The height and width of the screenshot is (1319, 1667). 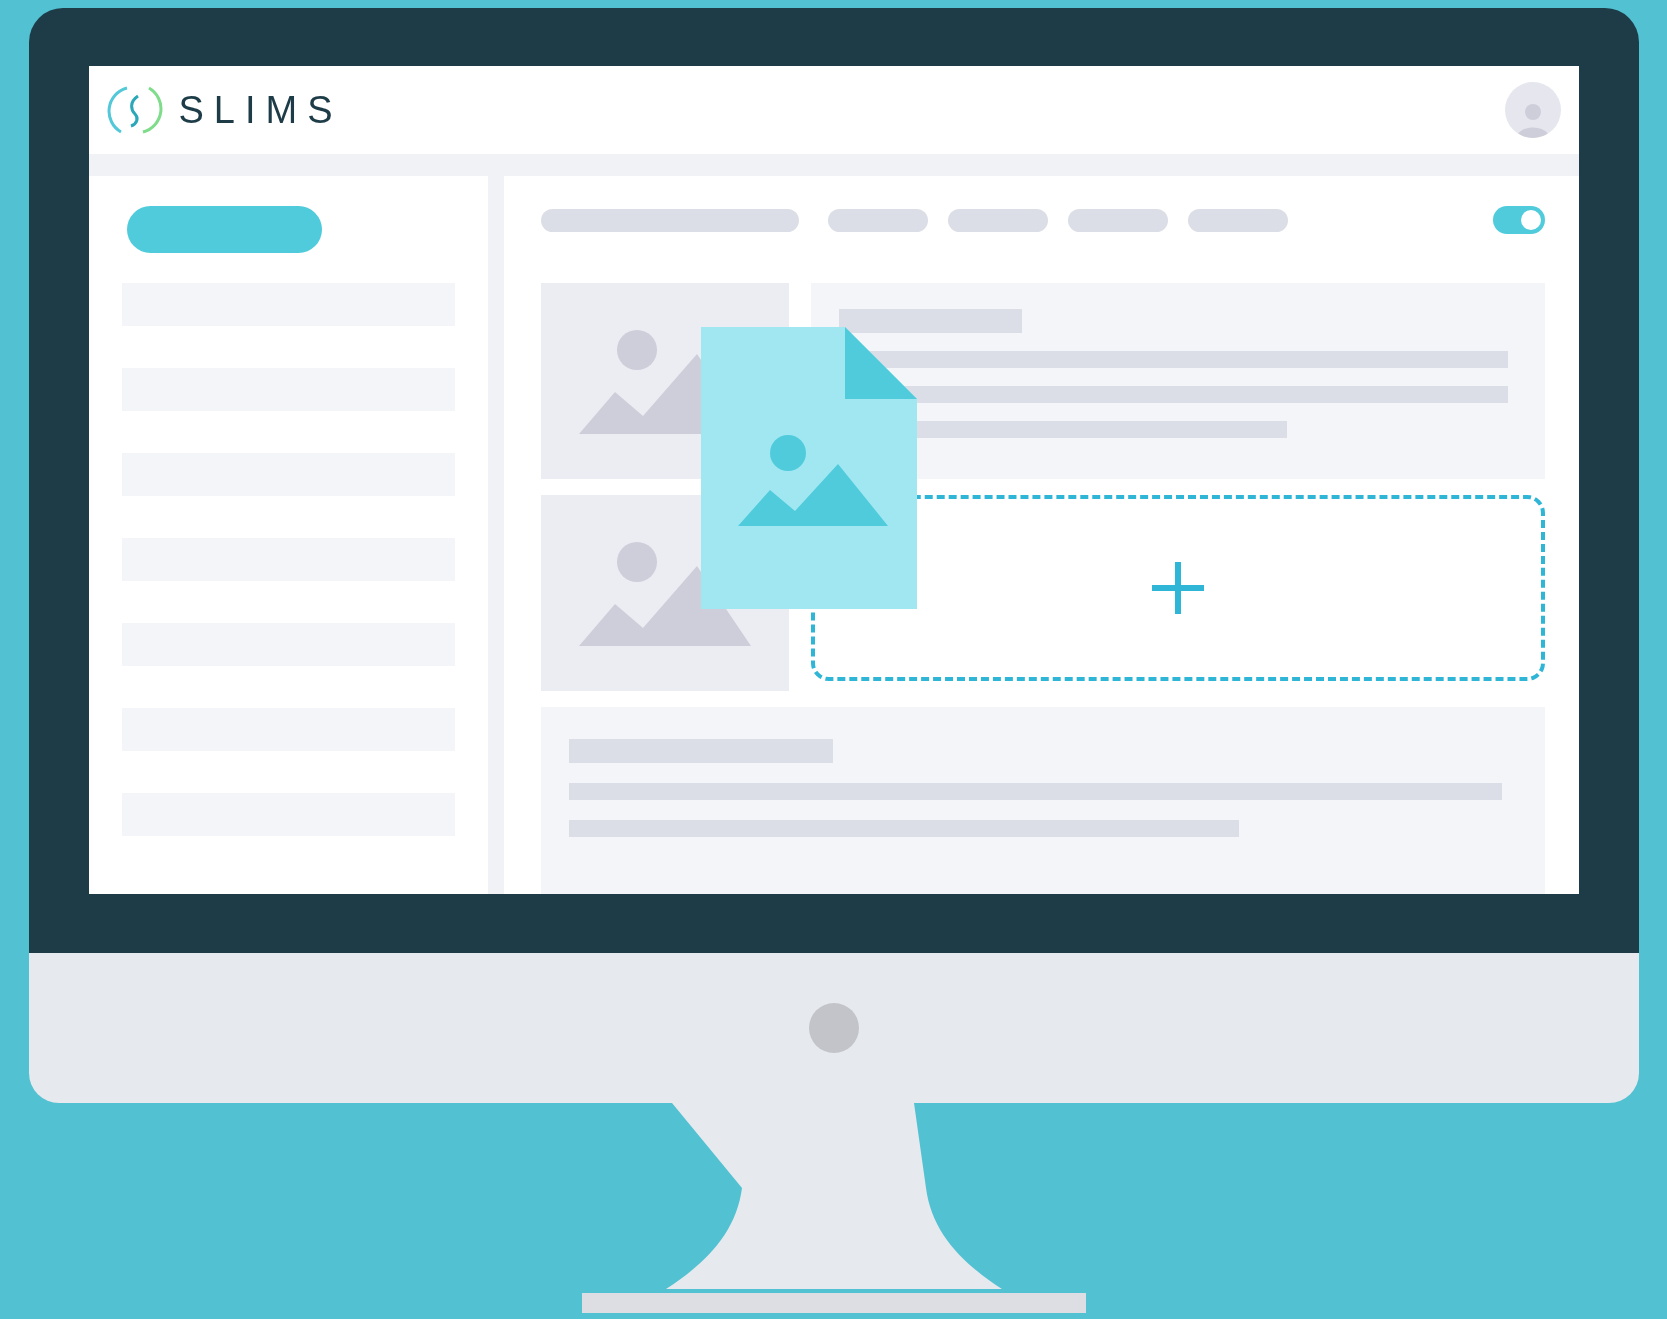 I want to click on toggle-switch, so click(x=1518, y=220).